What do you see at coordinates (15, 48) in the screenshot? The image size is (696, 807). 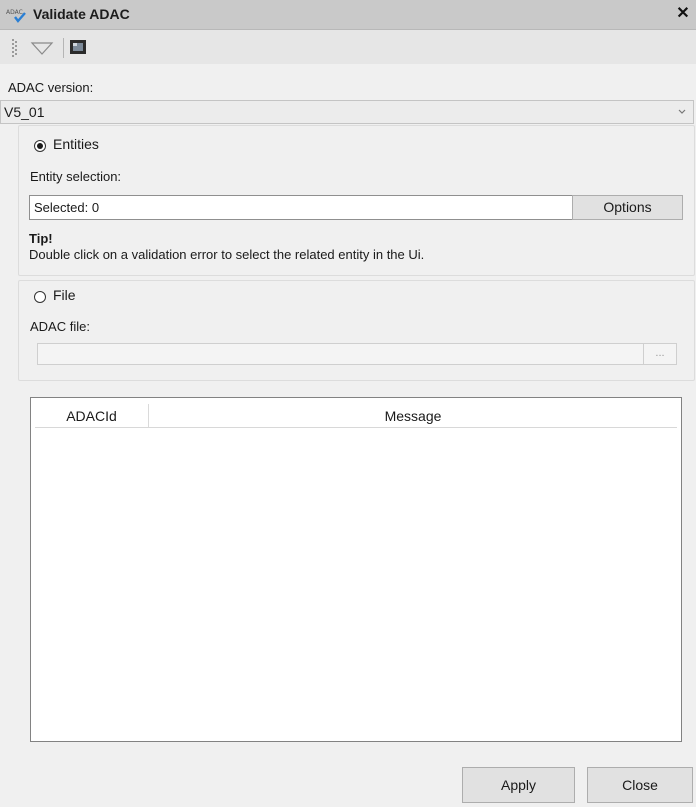 I see `grip-handle-icon` at bounding box center [15, 48].